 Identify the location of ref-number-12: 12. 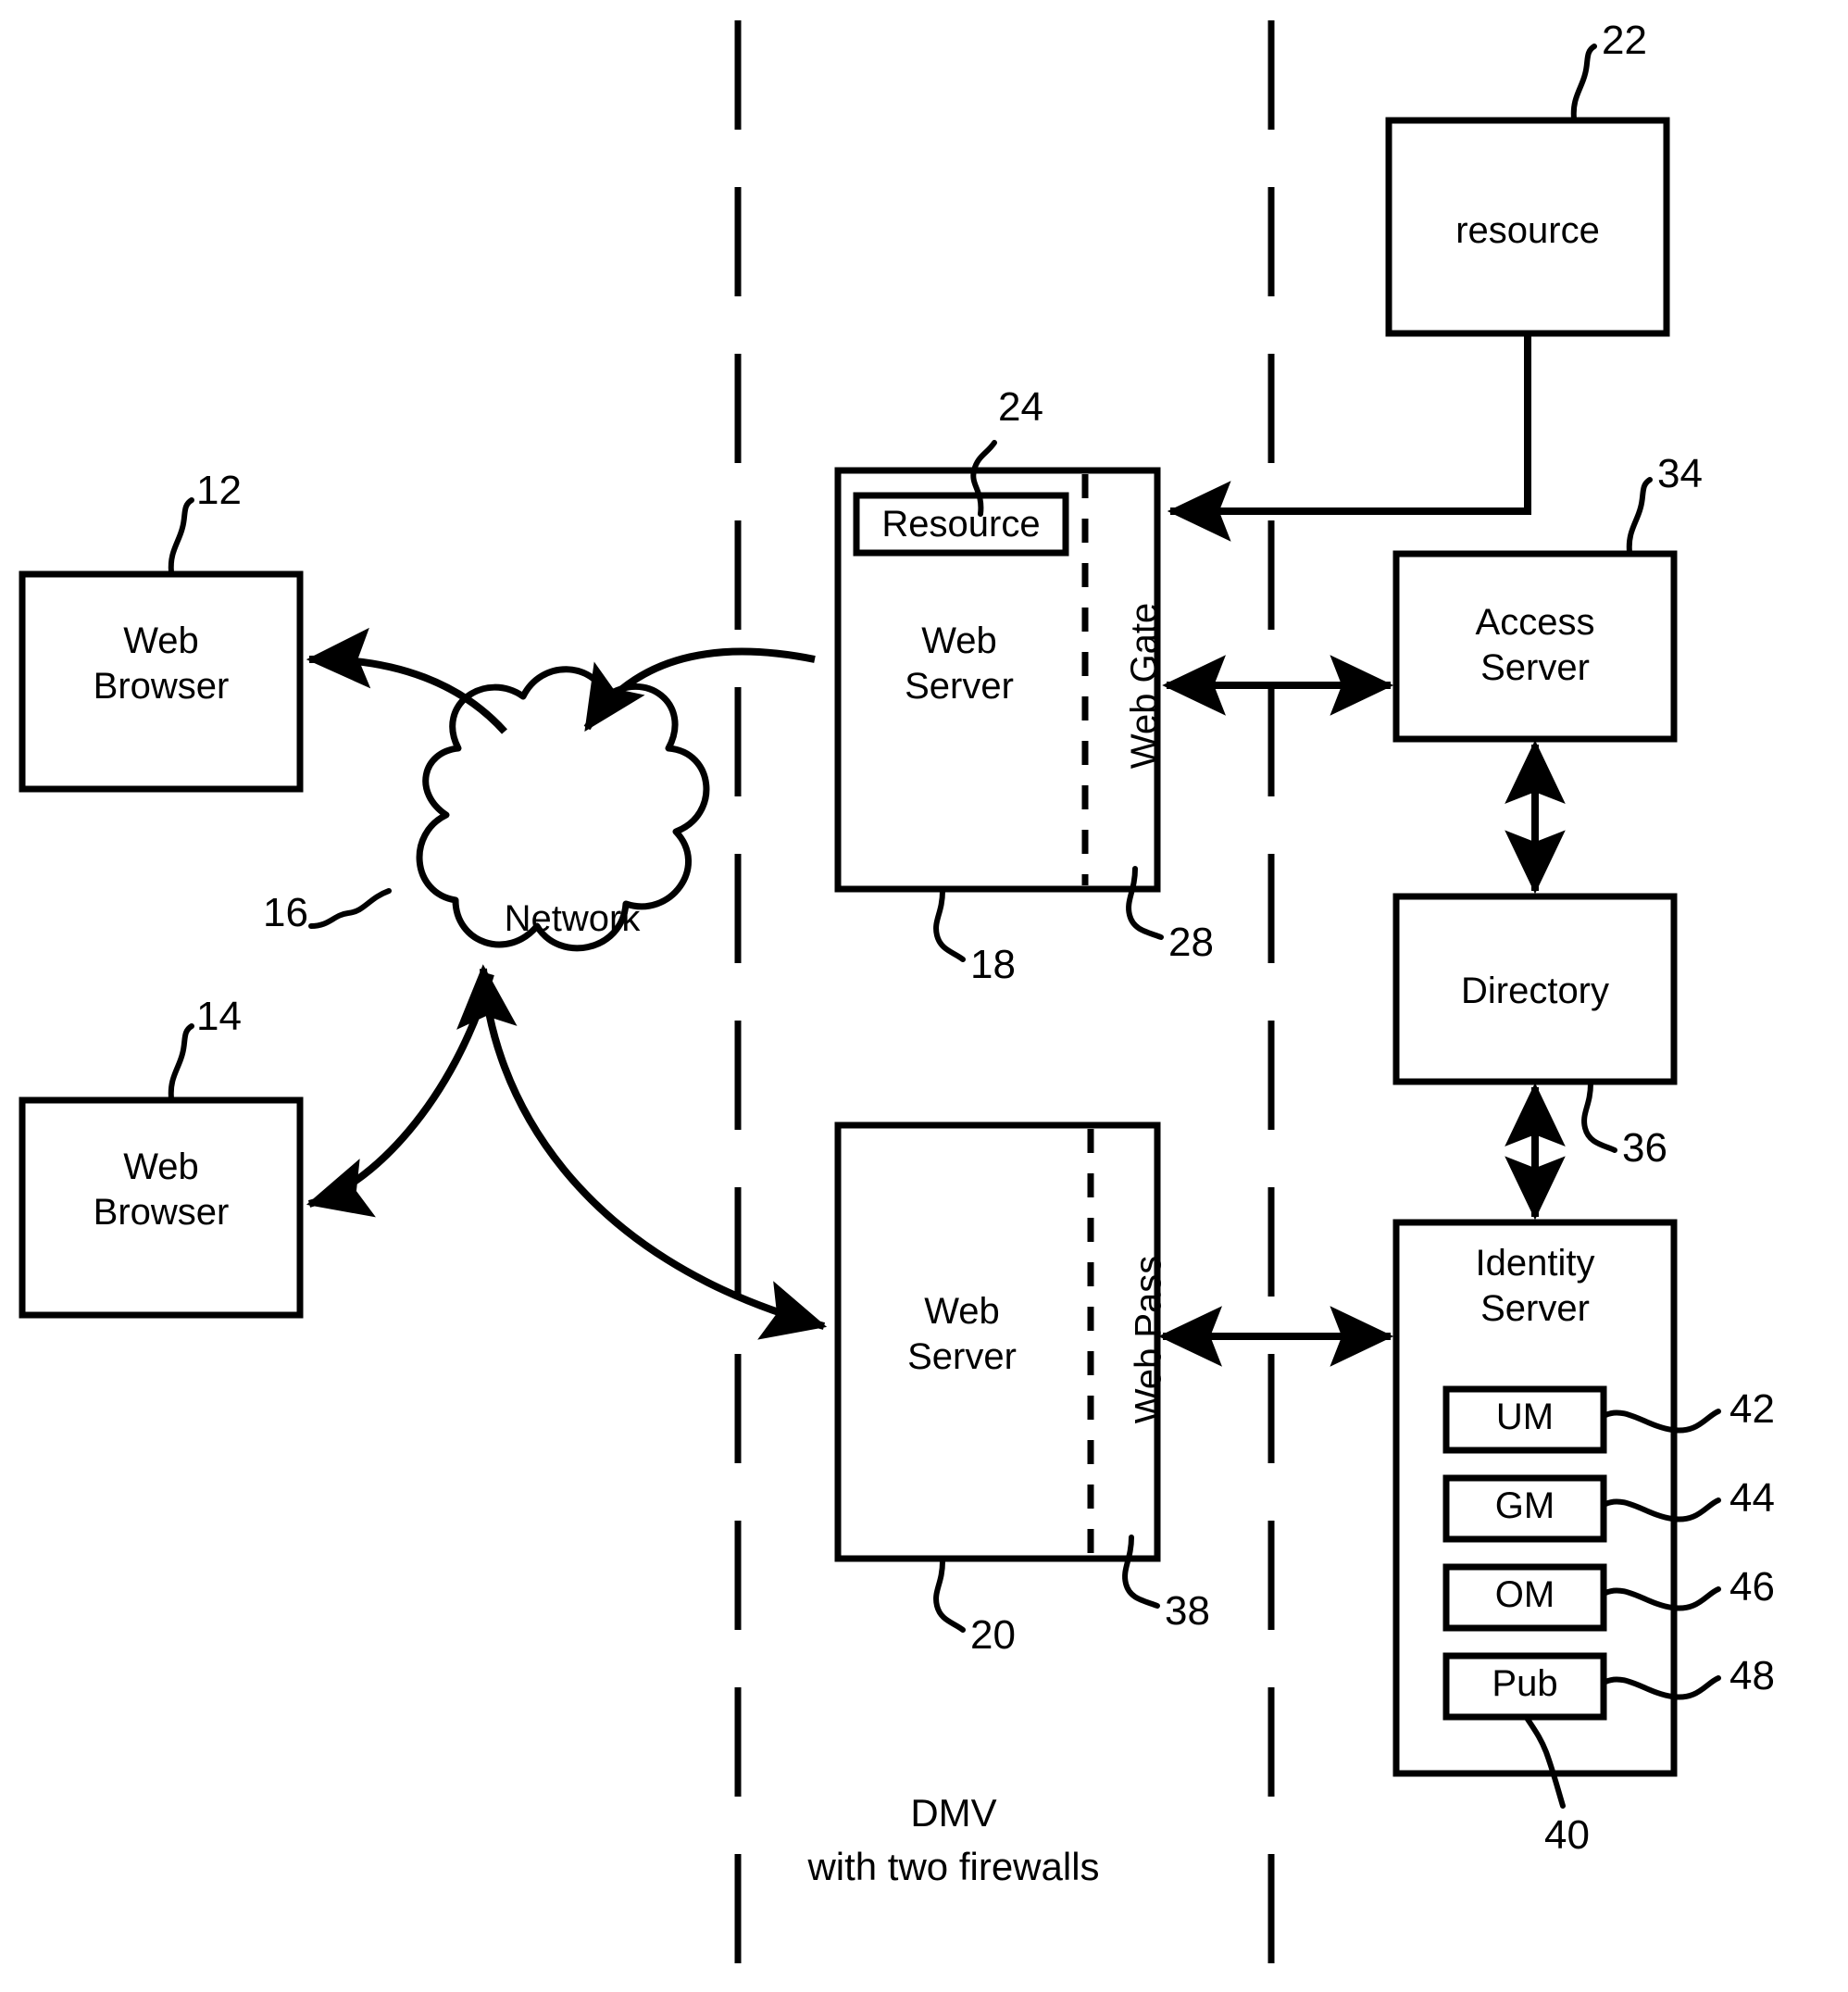
(219, 491).